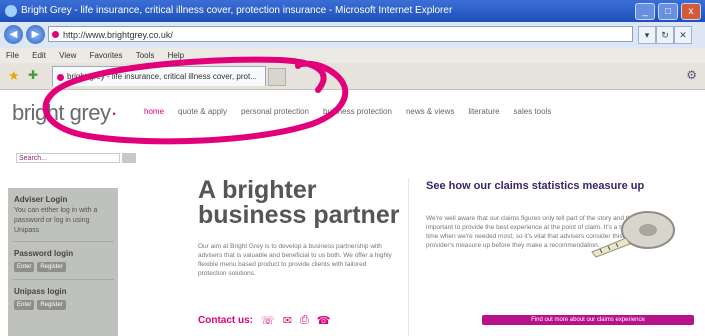 Image resolution: width=705 pixels, height=336 pixels. I want to click on password-login-buttons: Enter Register, so click(63, 267).